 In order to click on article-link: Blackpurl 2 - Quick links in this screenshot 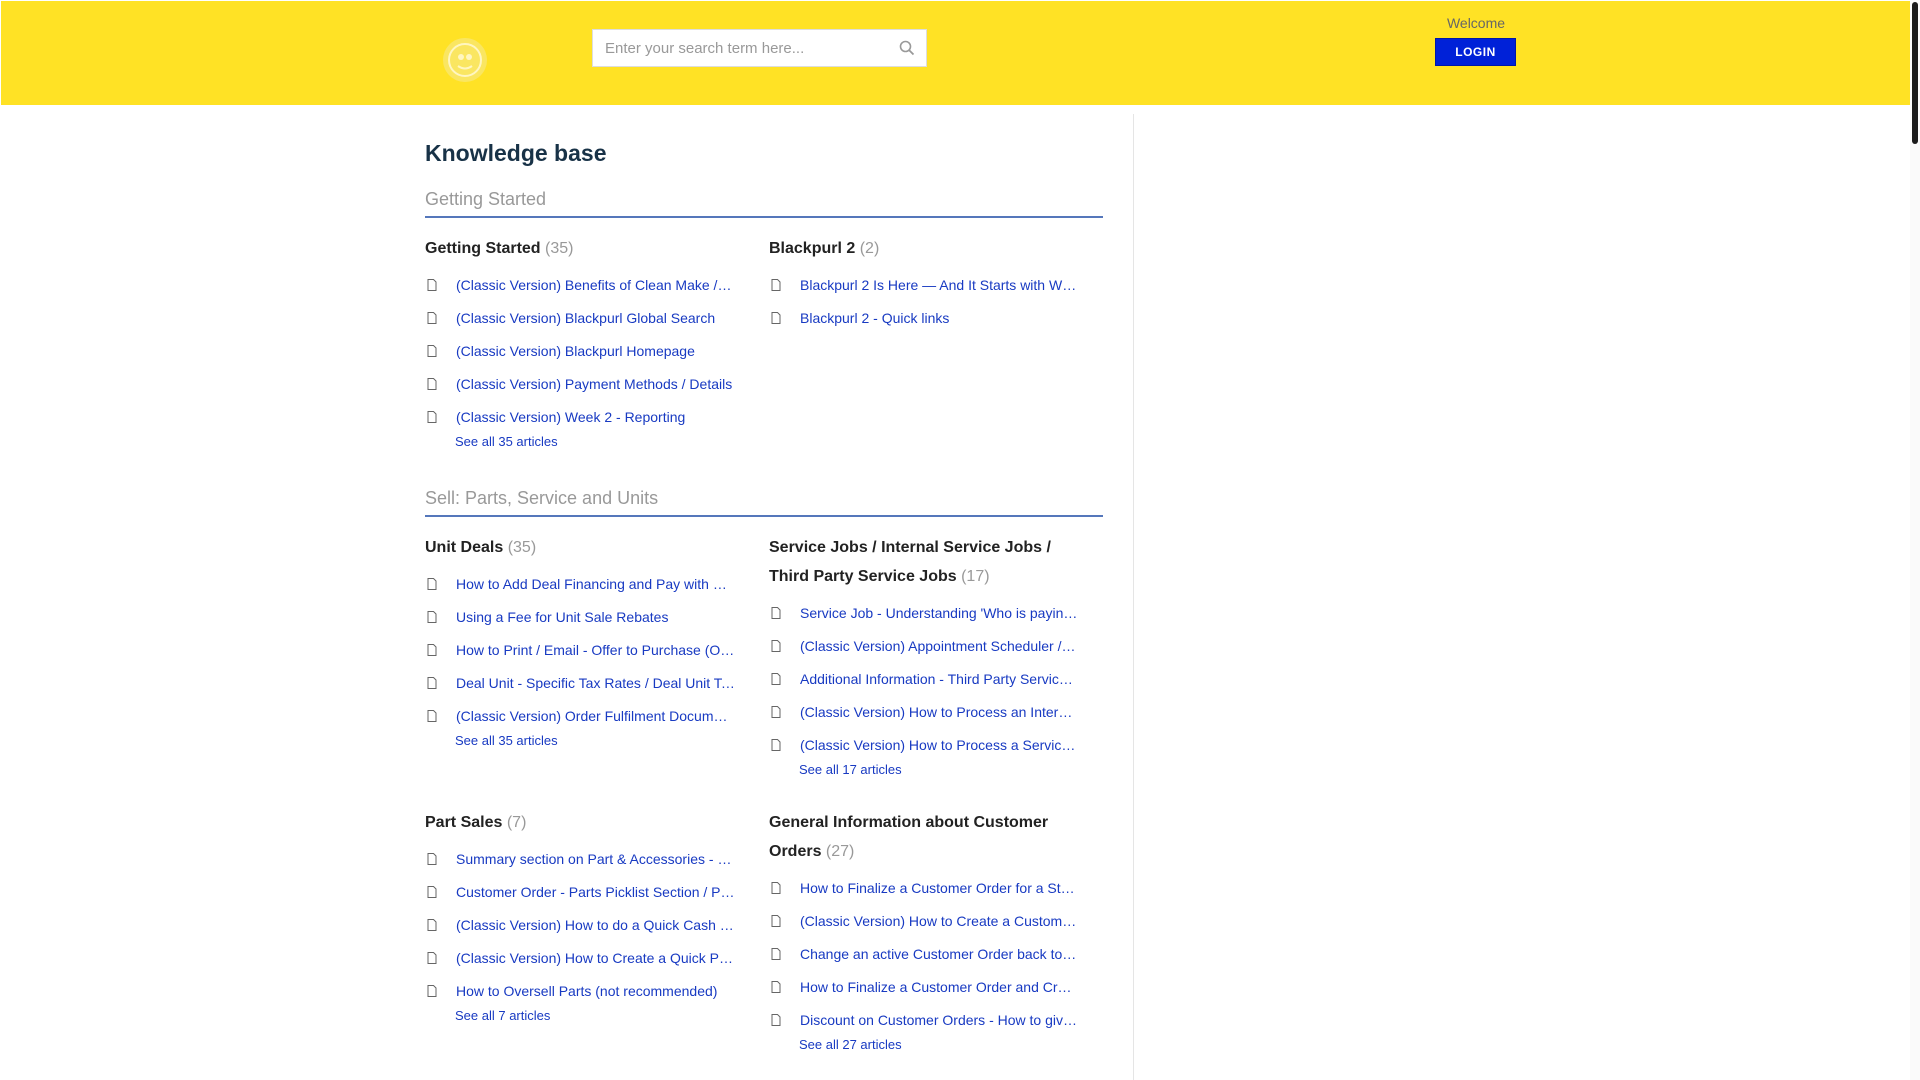, I will do `click(939, 318)`.